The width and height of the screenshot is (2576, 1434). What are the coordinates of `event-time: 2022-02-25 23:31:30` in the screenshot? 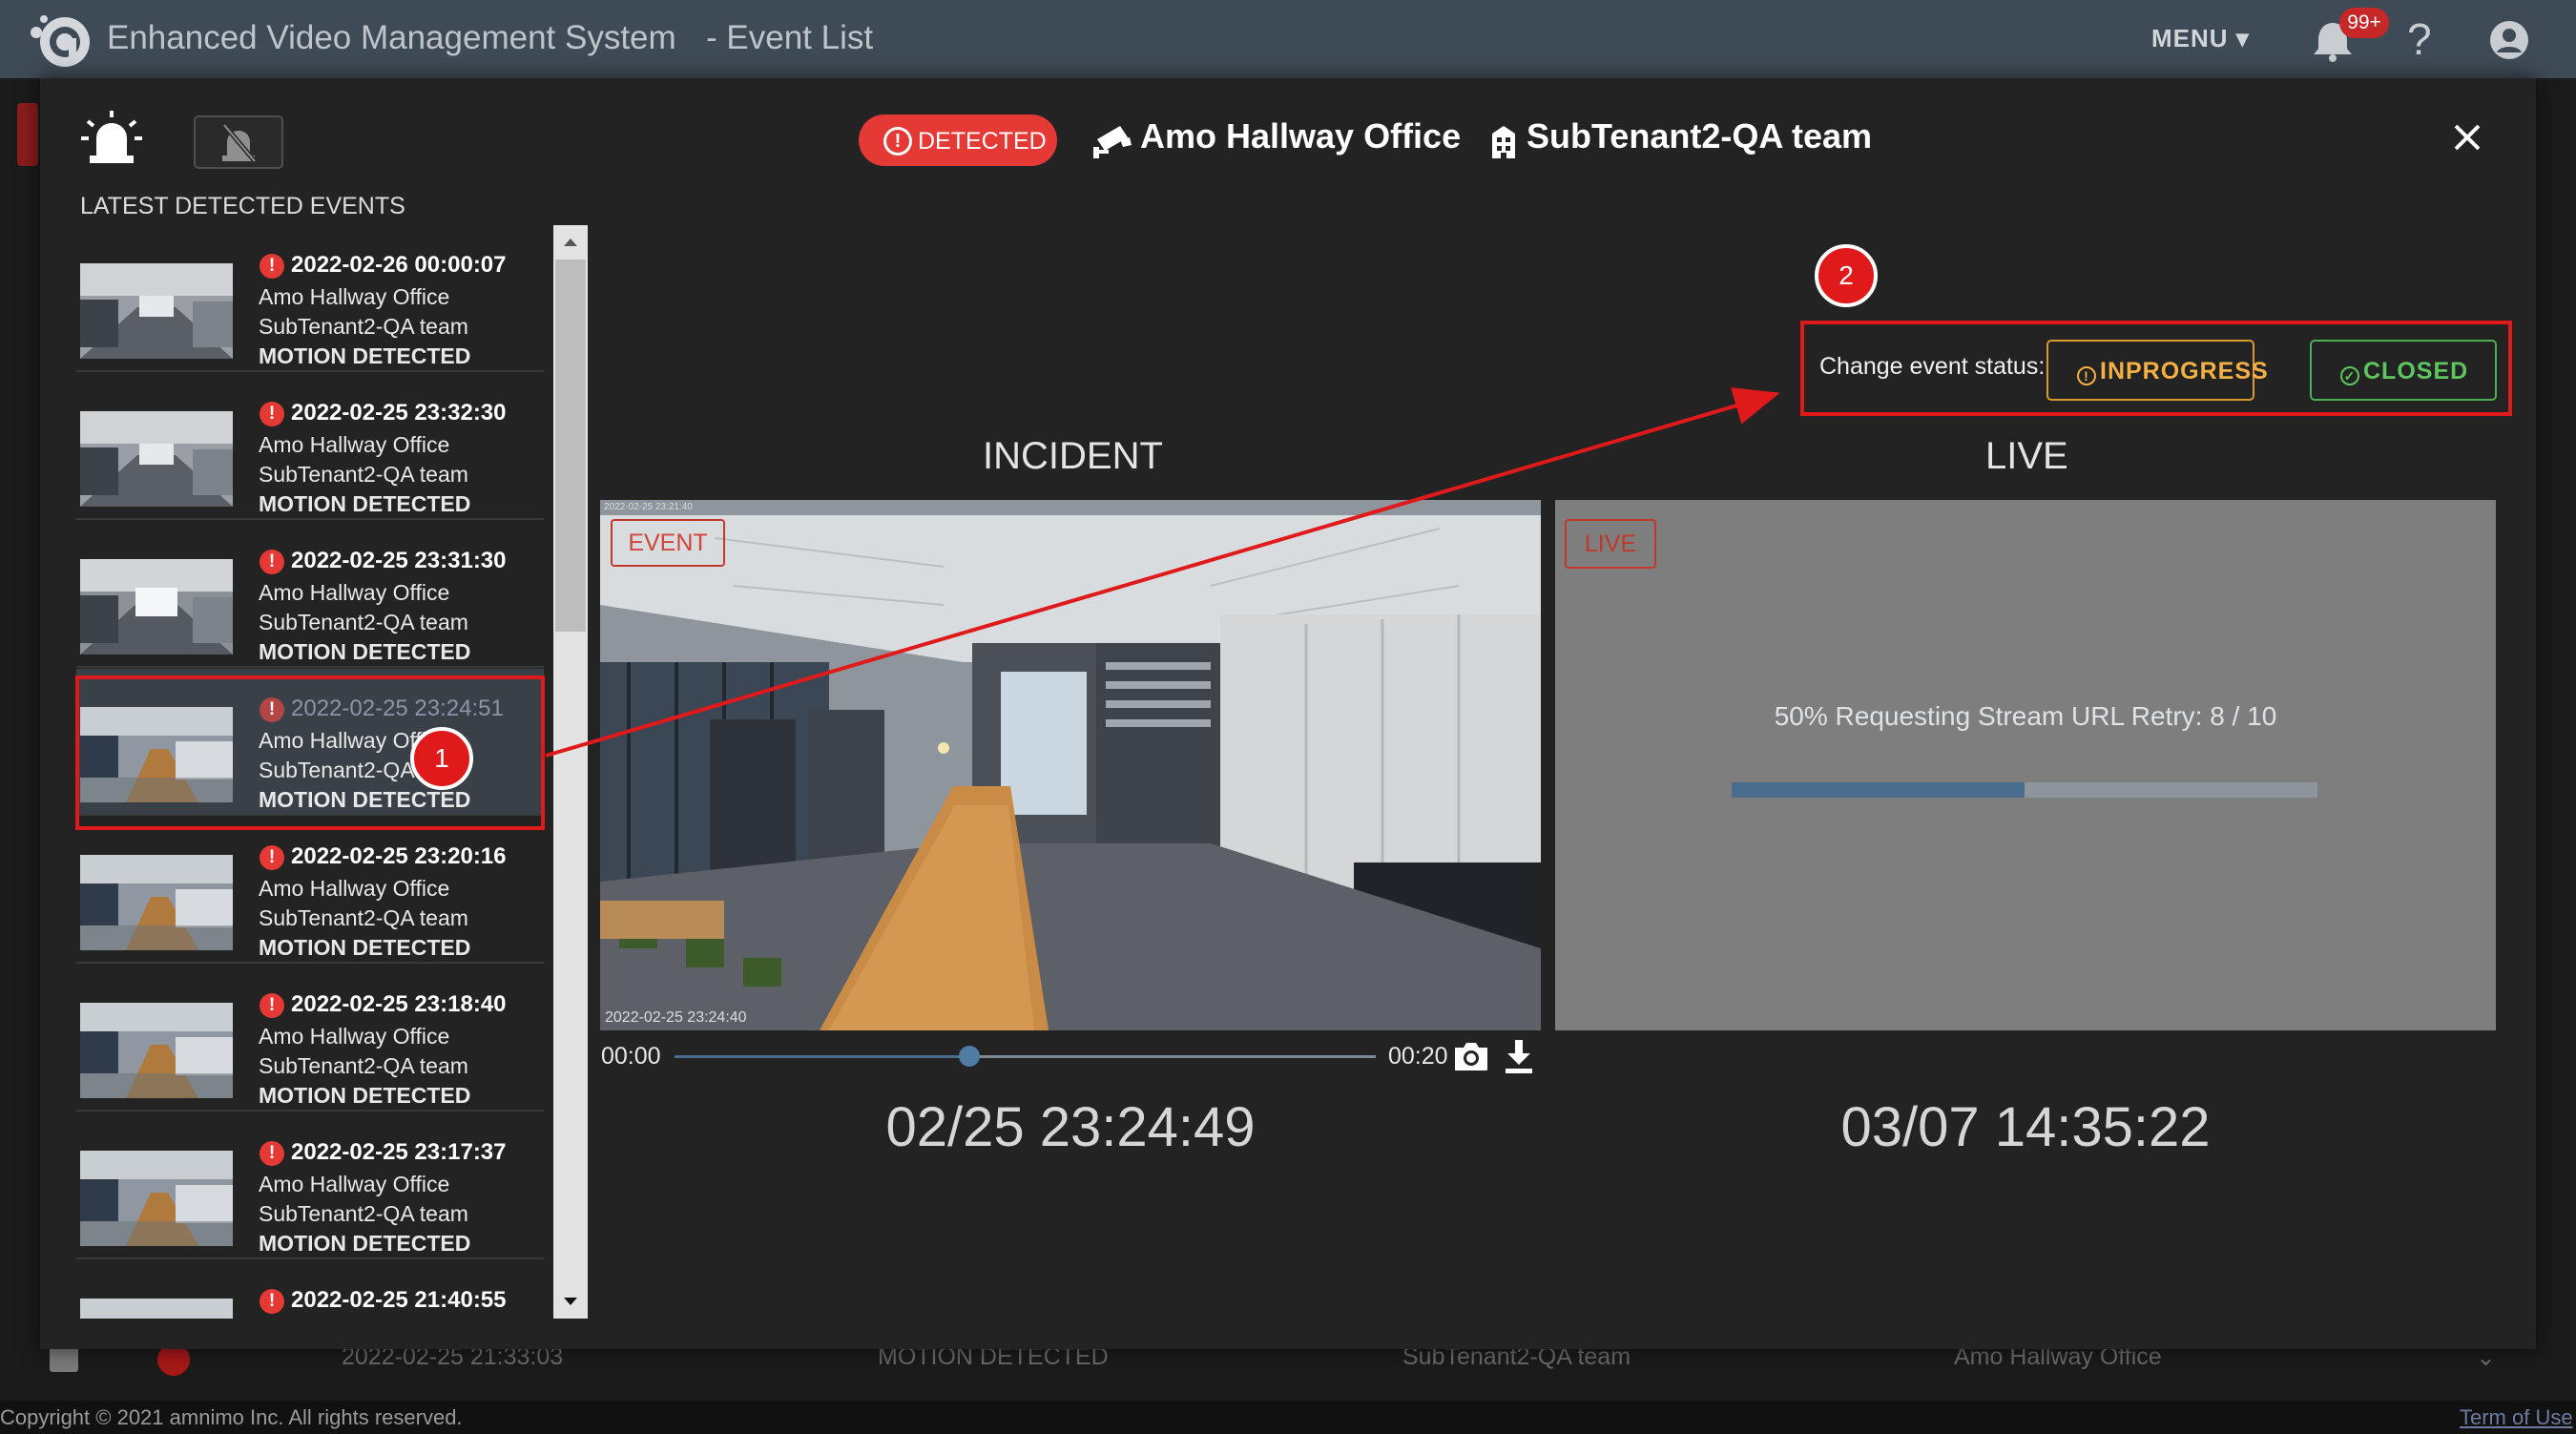 It's located at (399, 560).